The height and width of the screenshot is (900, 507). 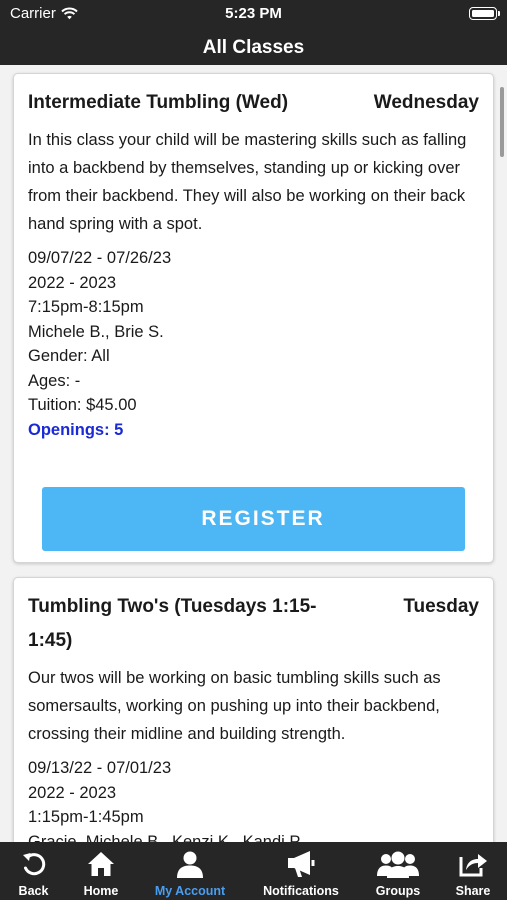 I want to click on tab-share: Share, so click(x=473, y=871).